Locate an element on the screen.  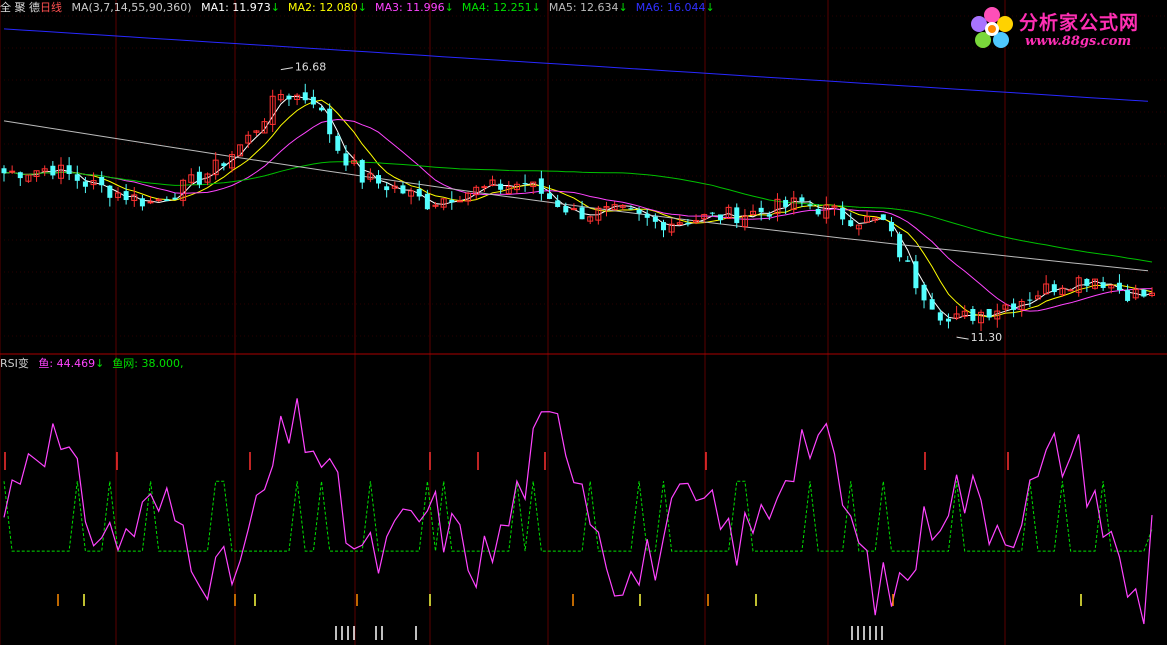
ma-3: MA4: 12.251 is located at coordinates (496, 7).